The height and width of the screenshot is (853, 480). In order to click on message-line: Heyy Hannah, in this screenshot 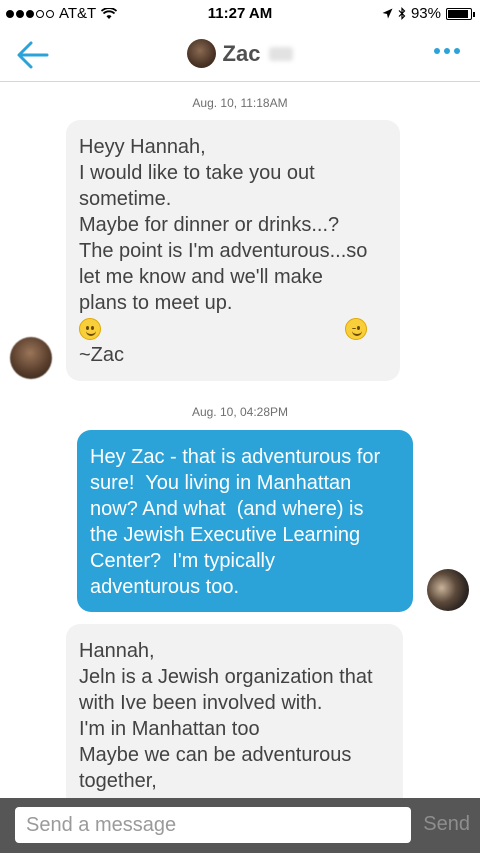, I will do `click(142, 147)`.